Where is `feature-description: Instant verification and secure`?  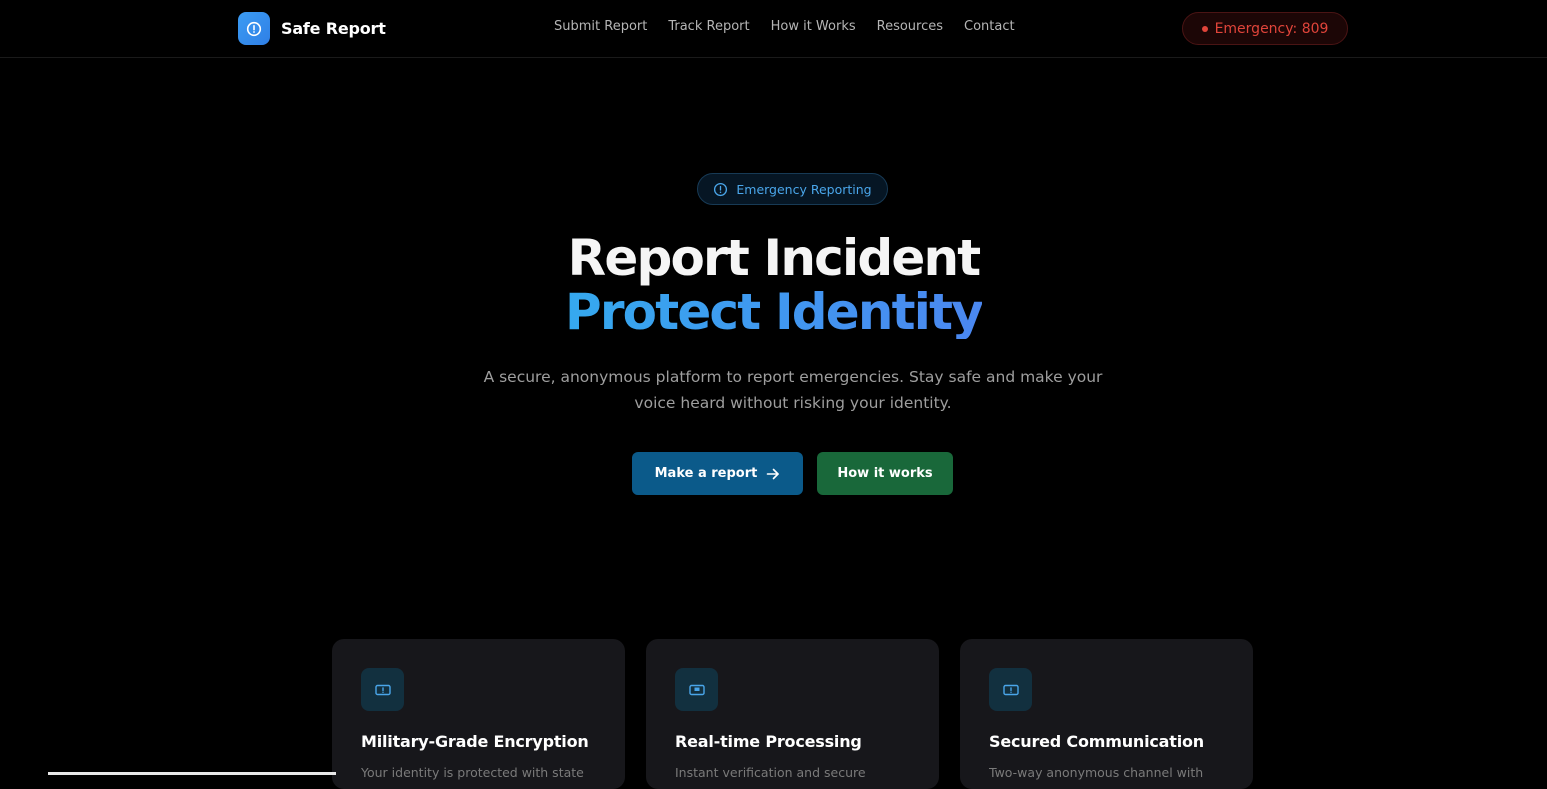
feature-description: Instant verification and secure is located at coordinates (770, 772).